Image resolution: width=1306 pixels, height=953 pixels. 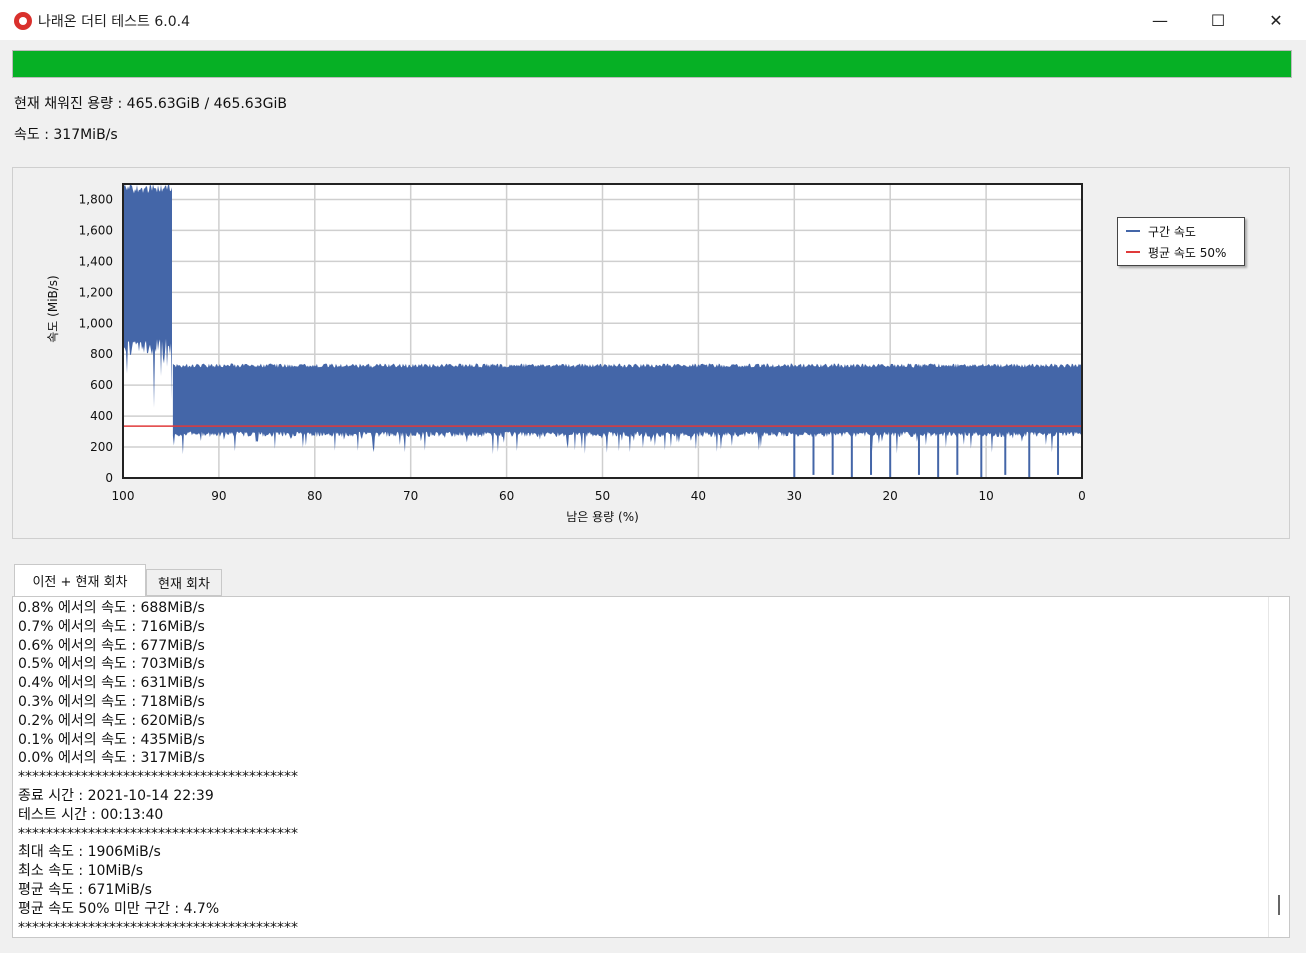 I want to click on log-line: 0.1% 에서의 속도 : 435MiB/s, so click(x=111, y=739).